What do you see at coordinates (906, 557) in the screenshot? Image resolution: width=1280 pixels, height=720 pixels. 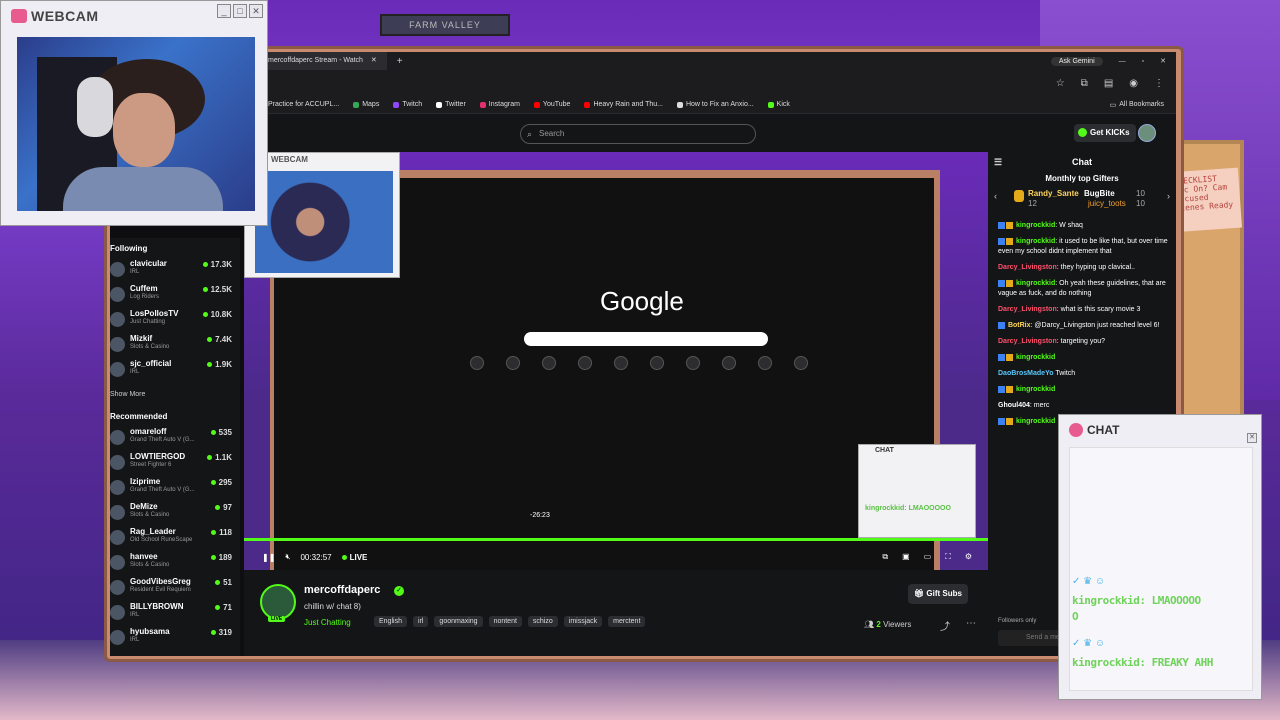 I see `miniplayer-icon: ▣` at bounding box center [906, 557].